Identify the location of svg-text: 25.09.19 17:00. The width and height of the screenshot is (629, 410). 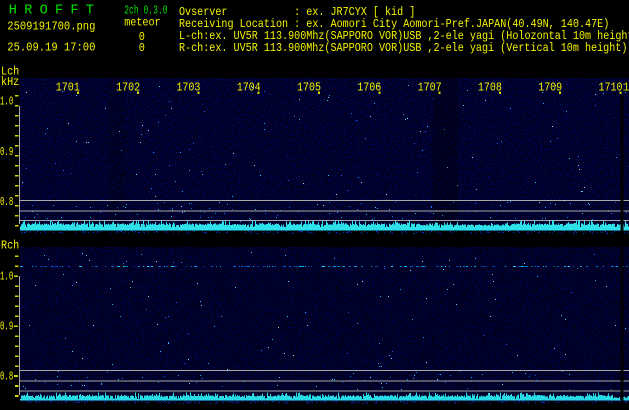
(51, 48).